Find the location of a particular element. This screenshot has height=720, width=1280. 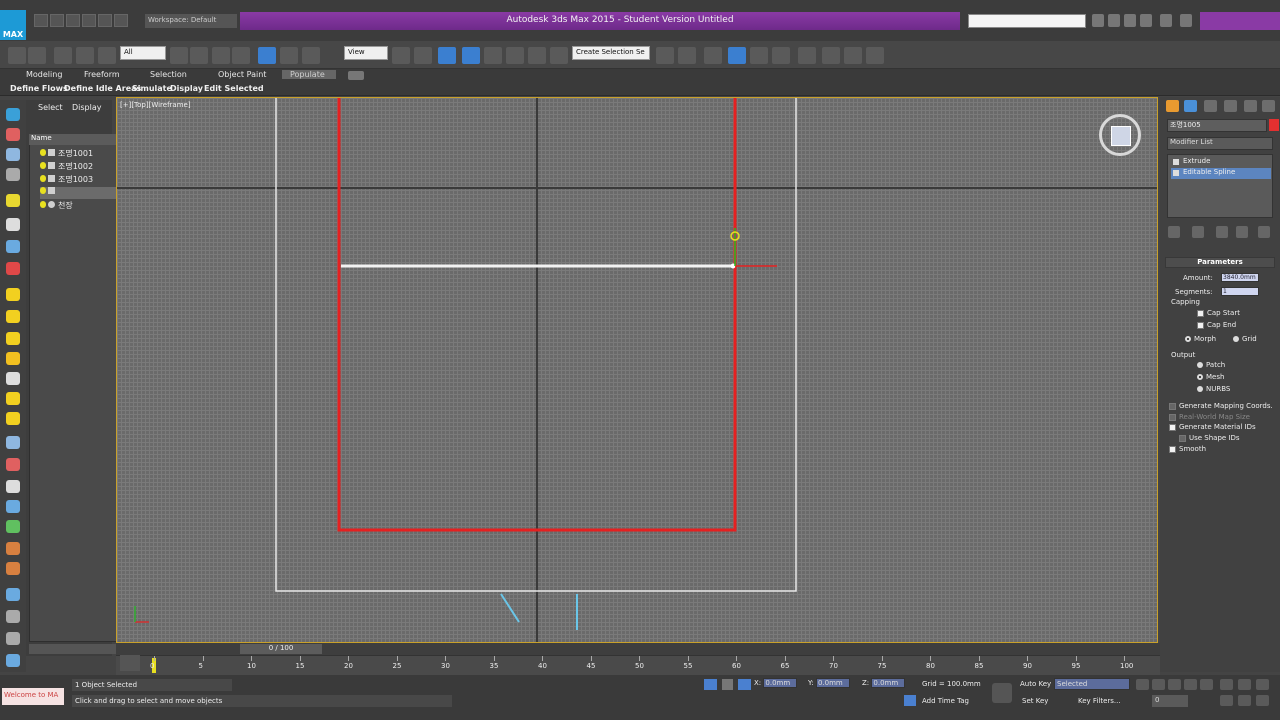

zoom-extents-icon is located at coordinates (1262, 684).